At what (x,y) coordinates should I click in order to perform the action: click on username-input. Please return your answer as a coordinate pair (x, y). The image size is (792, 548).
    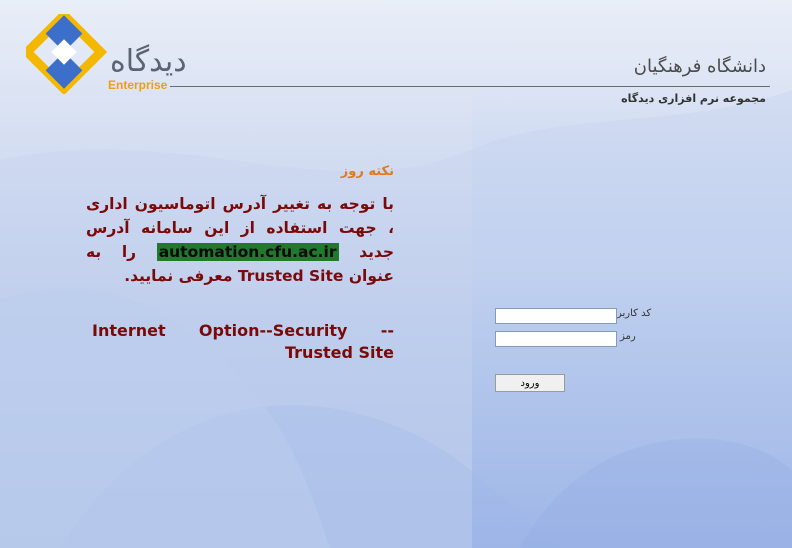
    Looking at the image, I should click on (556, 316).